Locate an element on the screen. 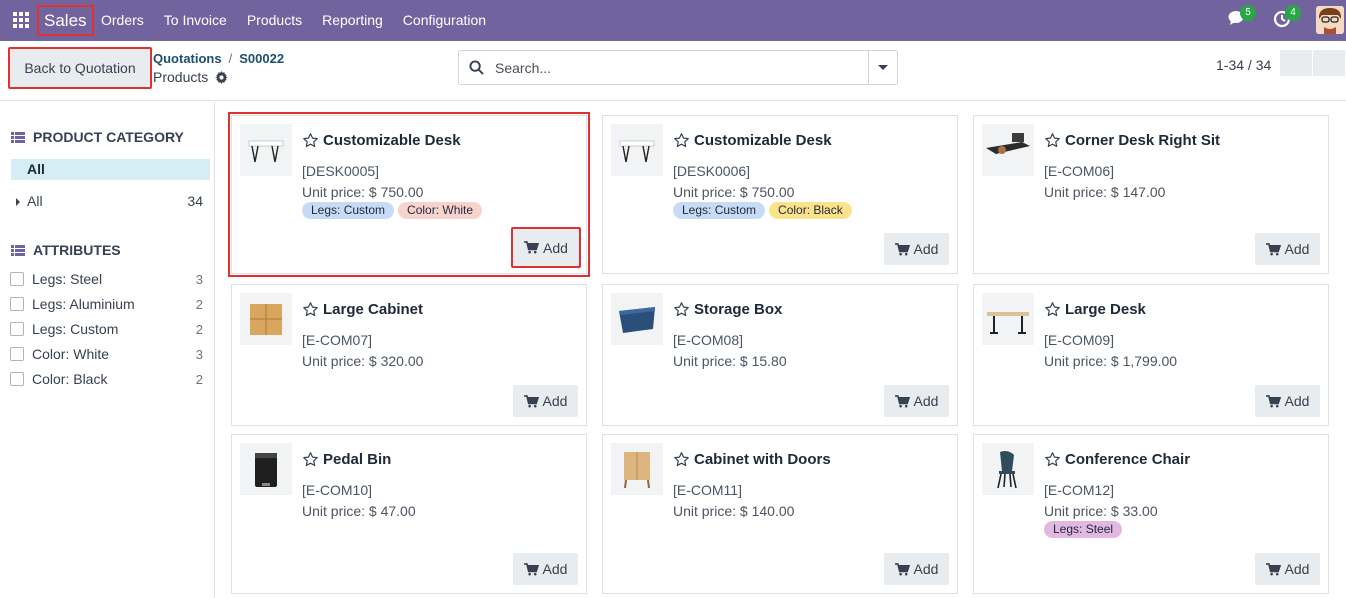 The height and width of the screenshot is (598, 1346). breadcrumb: Quotations / S00022 is located at coordinates (219, 58).